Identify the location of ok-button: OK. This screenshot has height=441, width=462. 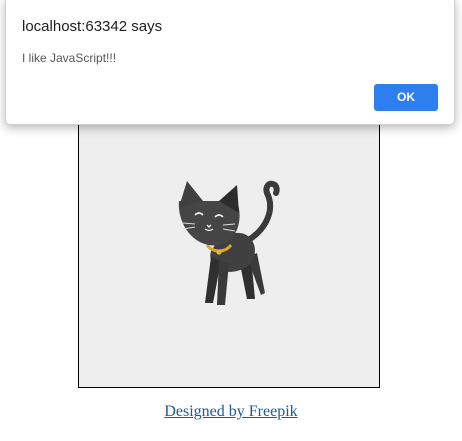
(406, 97).